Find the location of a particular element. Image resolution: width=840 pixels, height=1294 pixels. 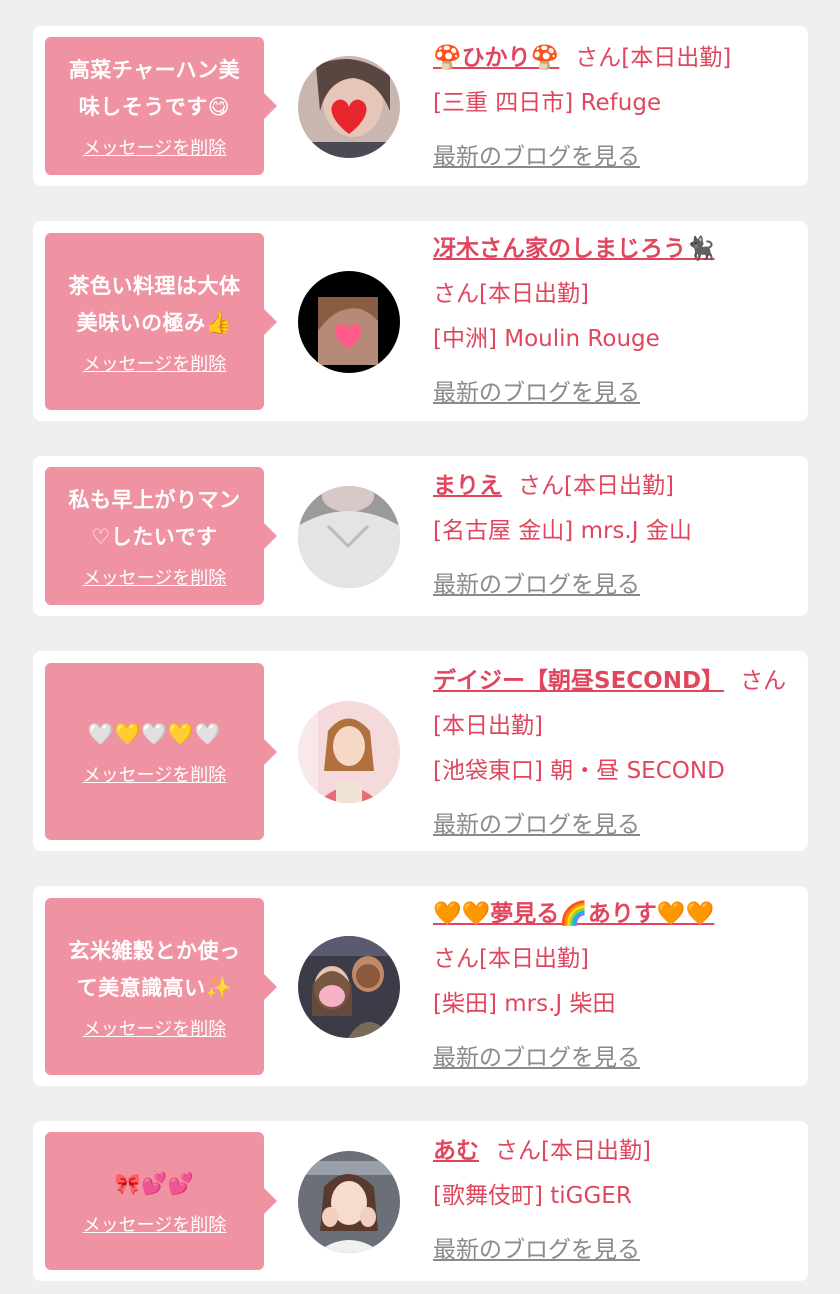

shop-info: [池袋東口] 朝・昼 SECOND is located at coordinates (579, 771).